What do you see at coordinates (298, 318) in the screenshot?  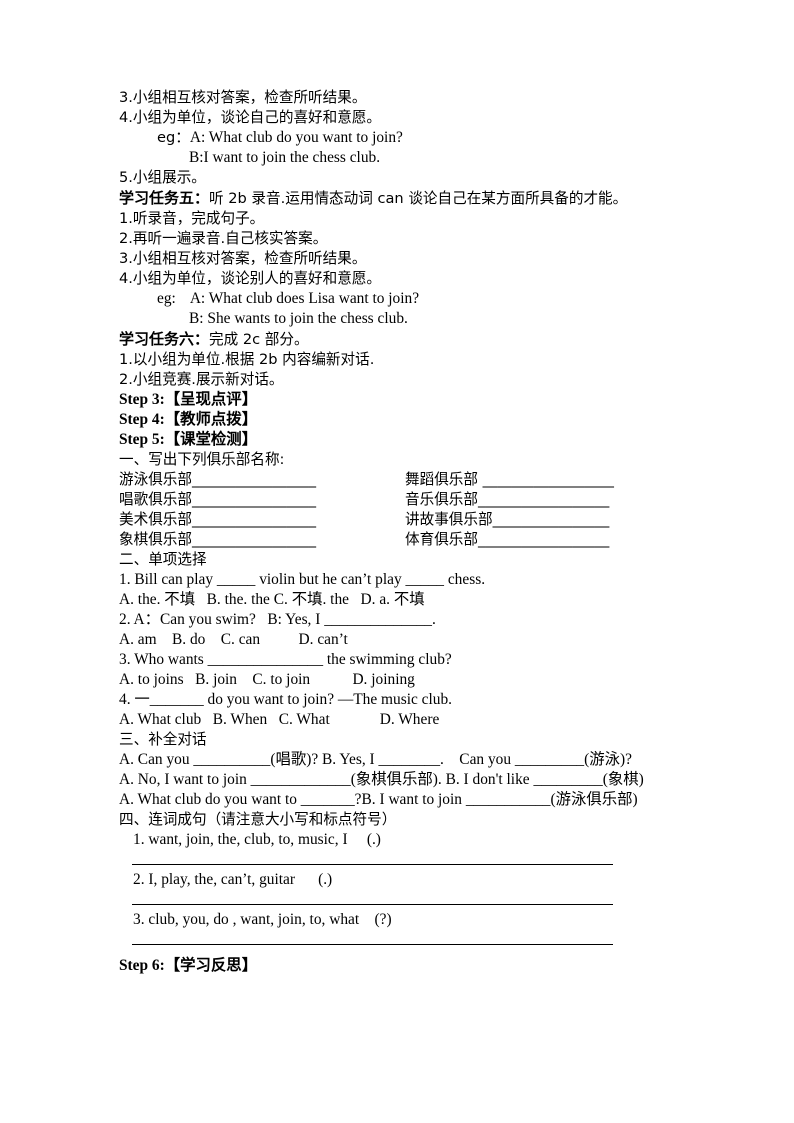 I see `example-2-line-b: B: She wants to join the chess club.` at bounding box center [298, 318].